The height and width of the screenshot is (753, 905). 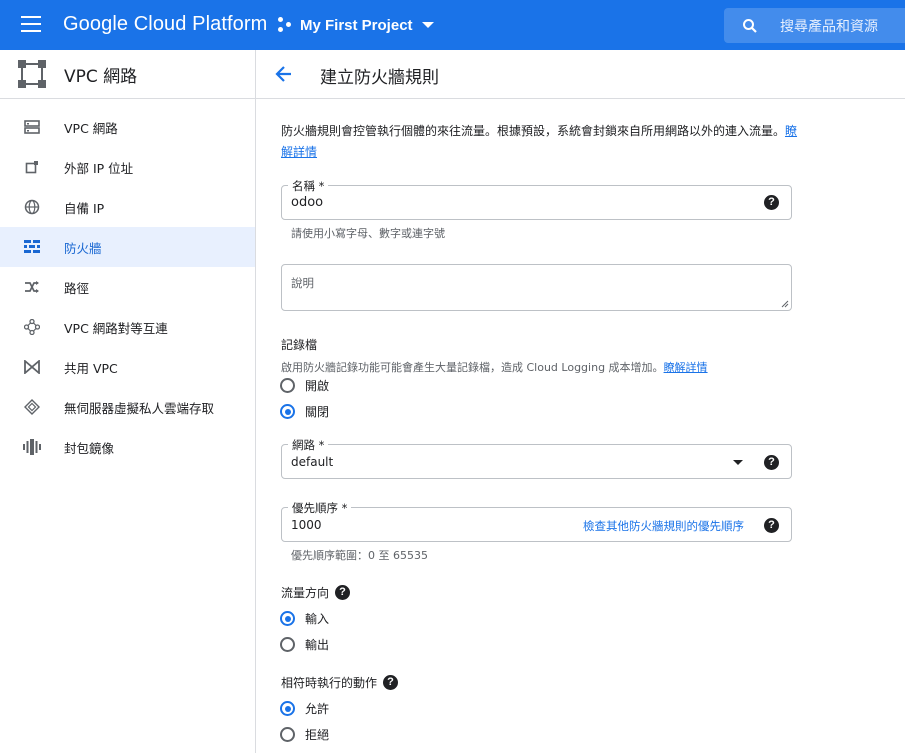 I want to click on radio-label: 拒絕, so click(x=317, y=735).